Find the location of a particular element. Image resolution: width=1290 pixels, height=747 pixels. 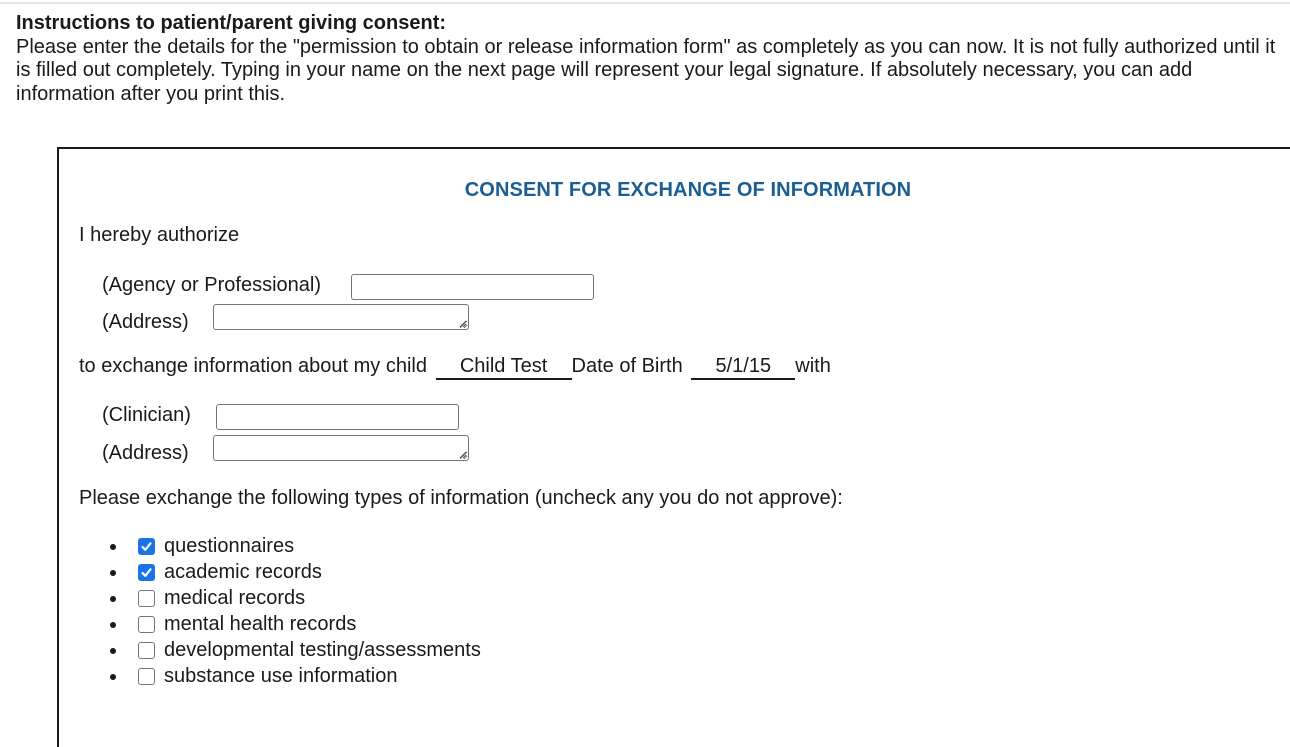

info-type-item: developmental testing/assessments is located at coordinates (294, 650).